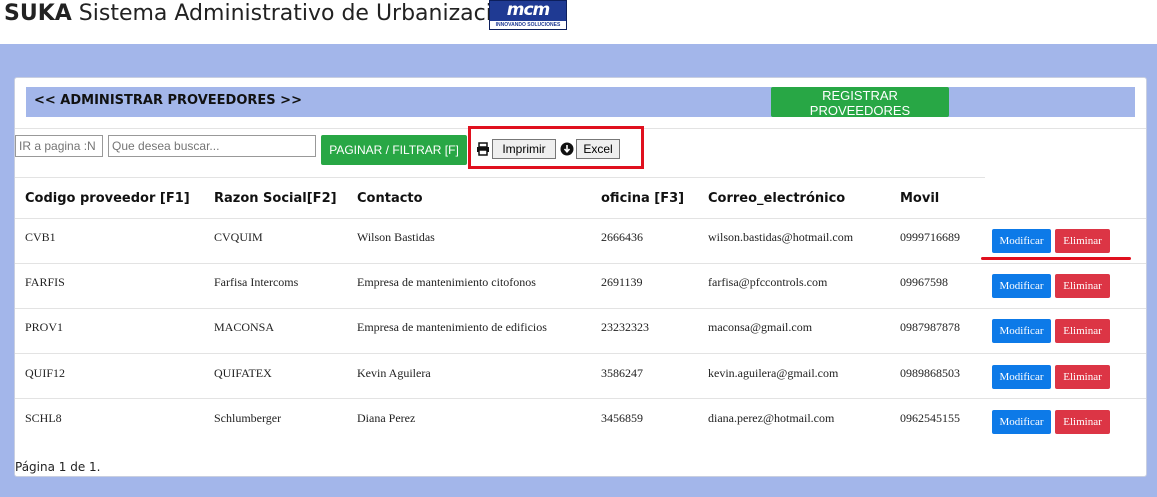  I want to click on cell-codigo: CVB1, so click(40, 237).